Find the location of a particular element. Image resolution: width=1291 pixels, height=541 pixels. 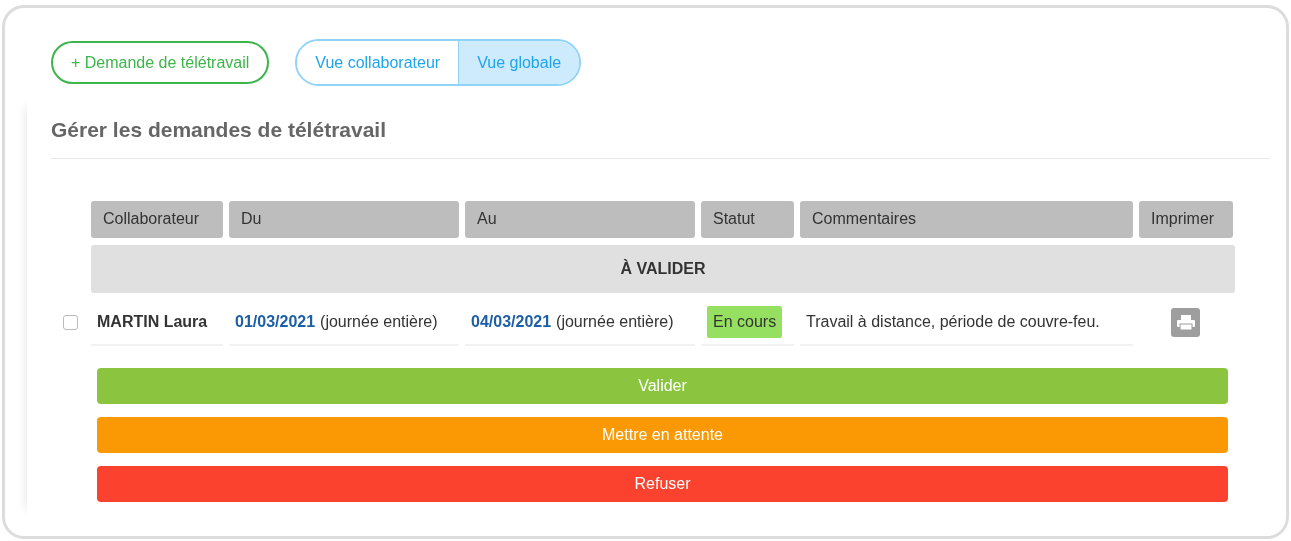

view-tab: Vue globale is located at coordinates (519, 62).